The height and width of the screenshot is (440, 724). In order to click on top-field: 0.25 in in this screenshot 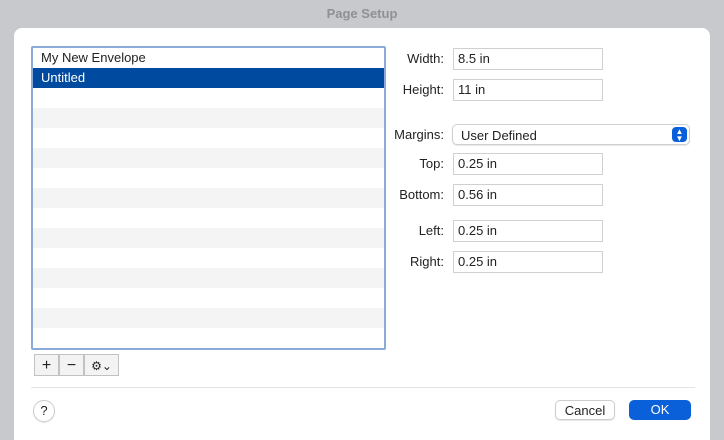, I will do `click(528, 164)`.